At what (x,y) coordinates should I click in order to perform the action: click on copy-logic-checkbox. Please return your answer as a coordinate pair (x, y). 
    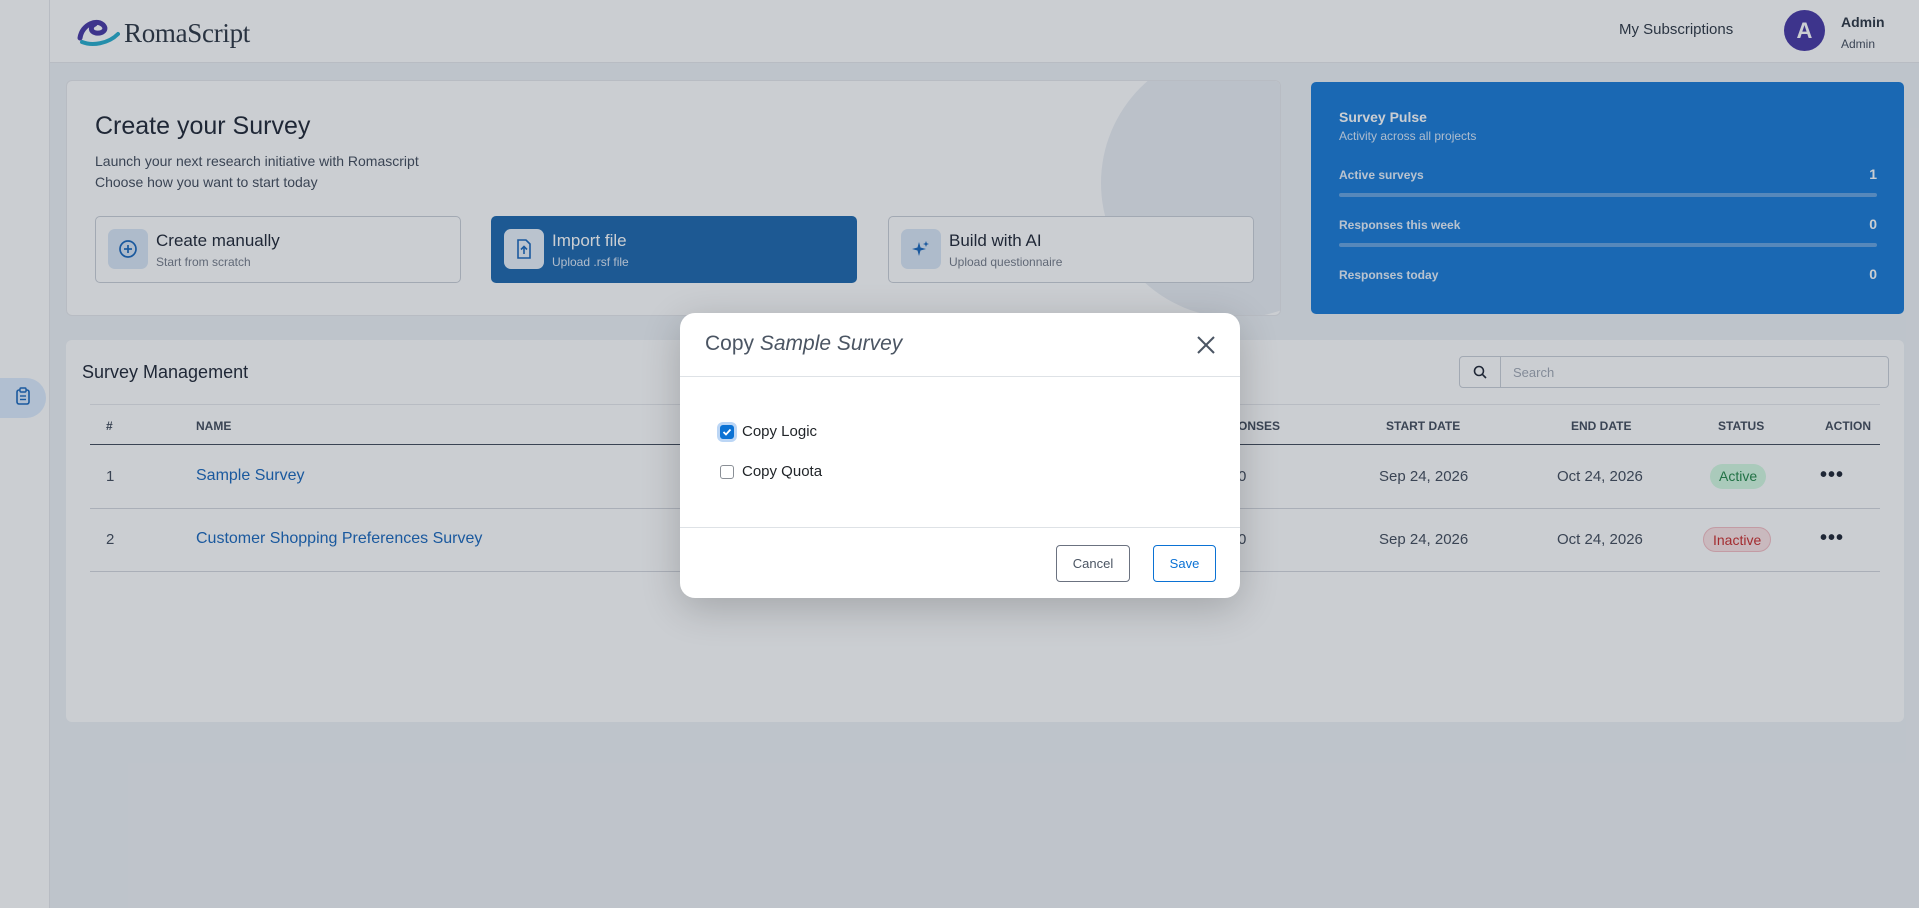
    Looking at the image, I should click on (727, 431).